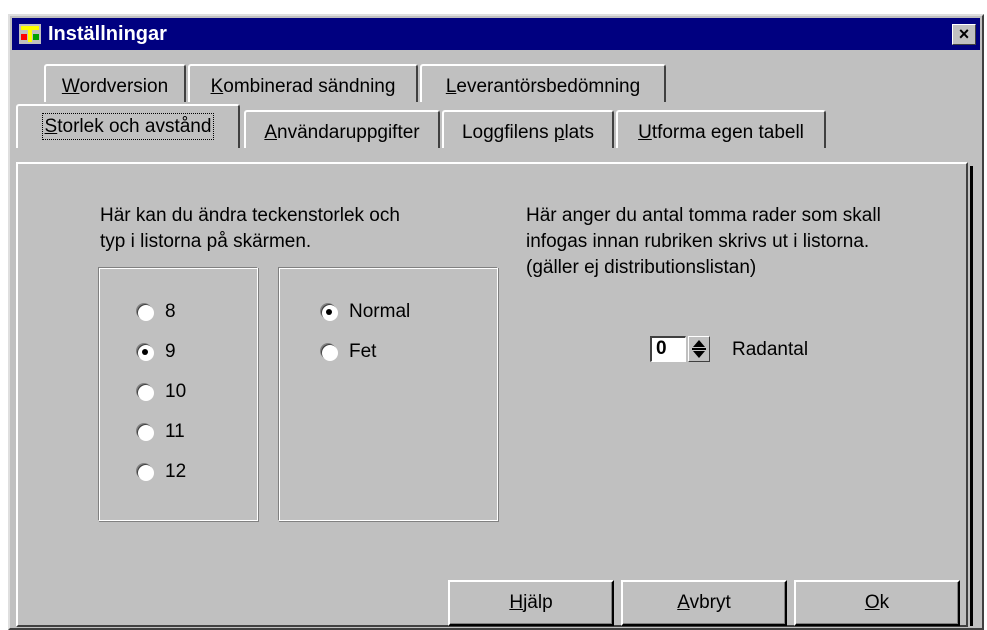 The width and height of the screenshot is (987, 630). I want to click on size-option-11: 11, so click(161, 432).